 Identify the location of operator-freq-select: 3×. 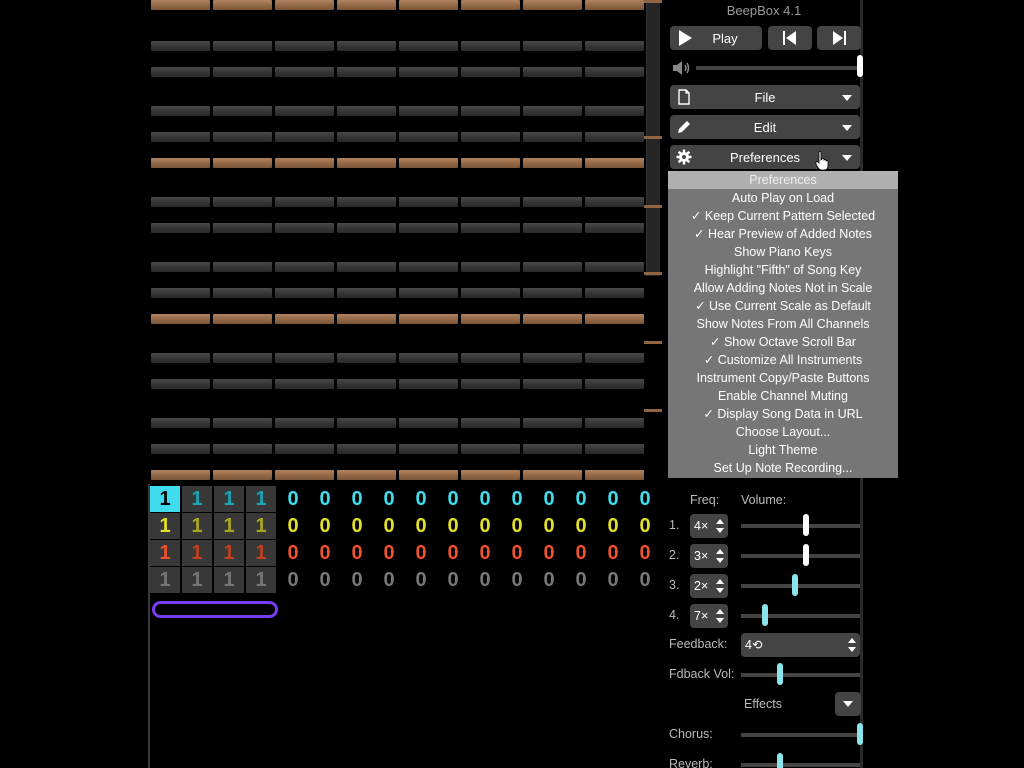
(709, 556).